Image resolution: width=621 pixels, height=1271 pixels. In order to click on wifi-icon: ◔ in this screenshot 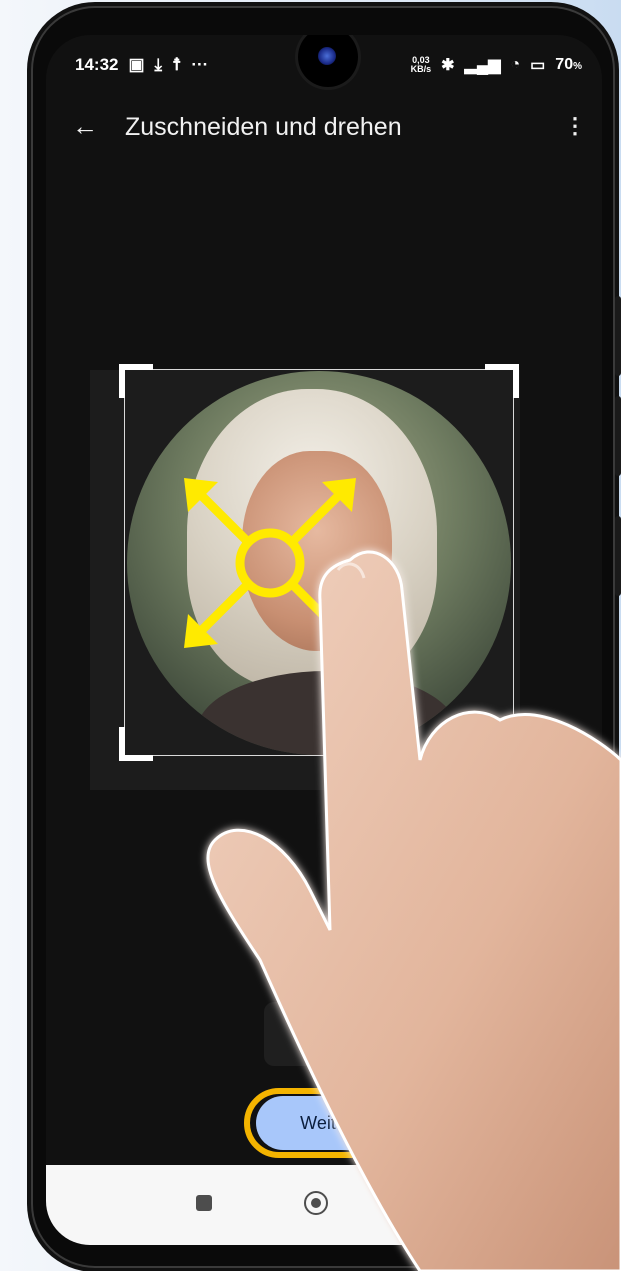, I will do `click(515, 64)`.